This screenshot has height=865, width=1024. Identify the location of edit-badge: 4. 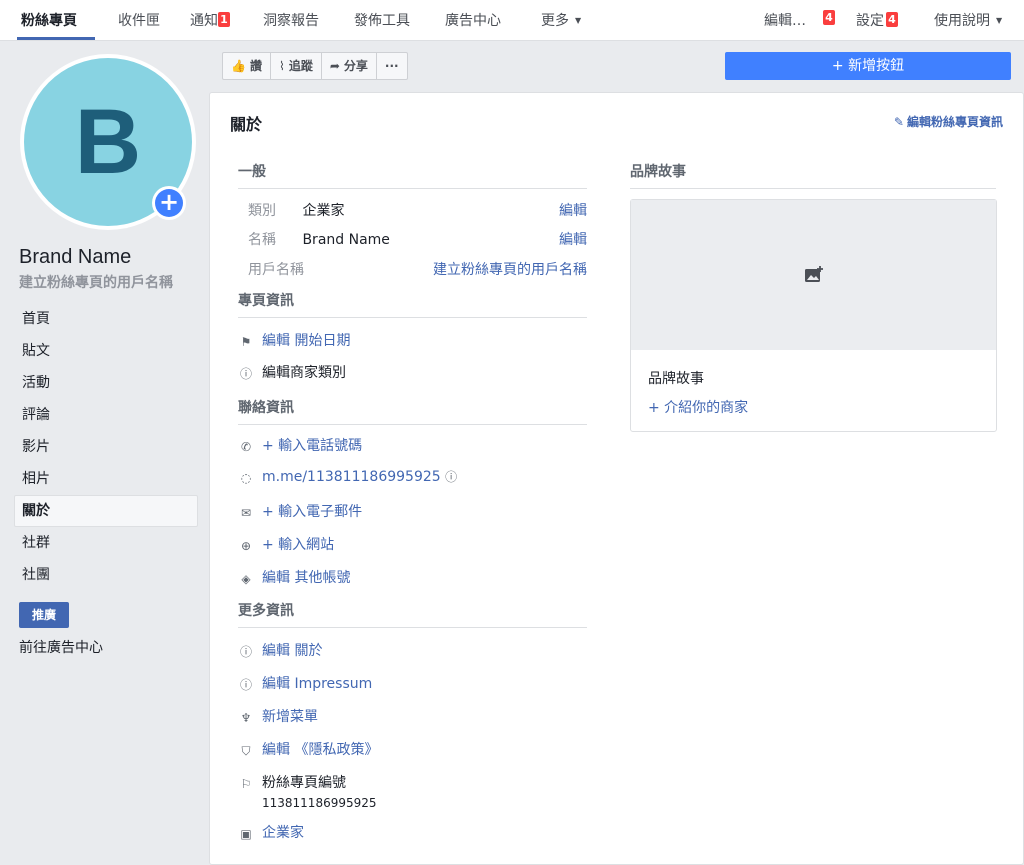
(829, 17).